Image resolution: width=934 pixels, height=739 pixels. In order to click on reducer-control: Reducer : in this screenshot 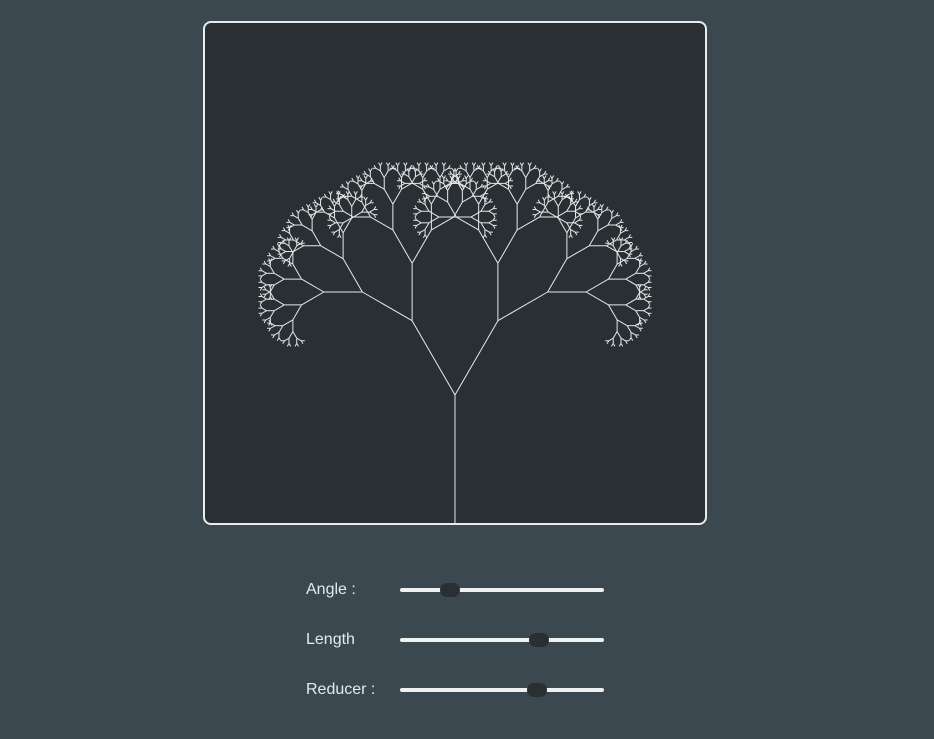, I will do `click(456, 690)`.